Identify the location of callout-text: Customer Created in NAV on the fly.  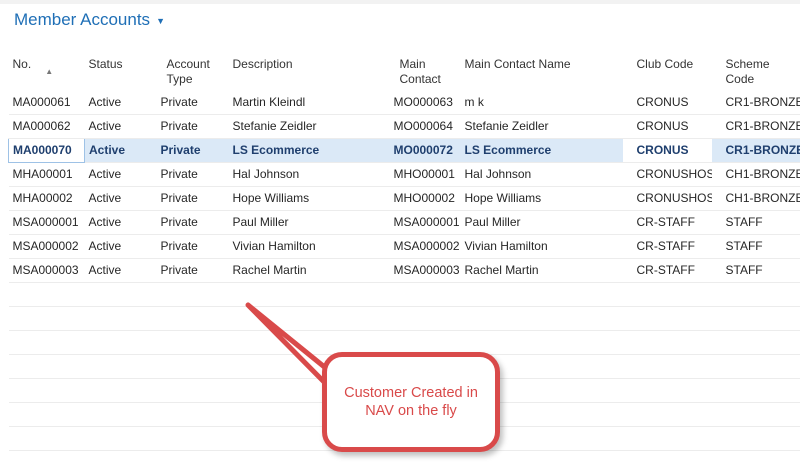
(411, 402).